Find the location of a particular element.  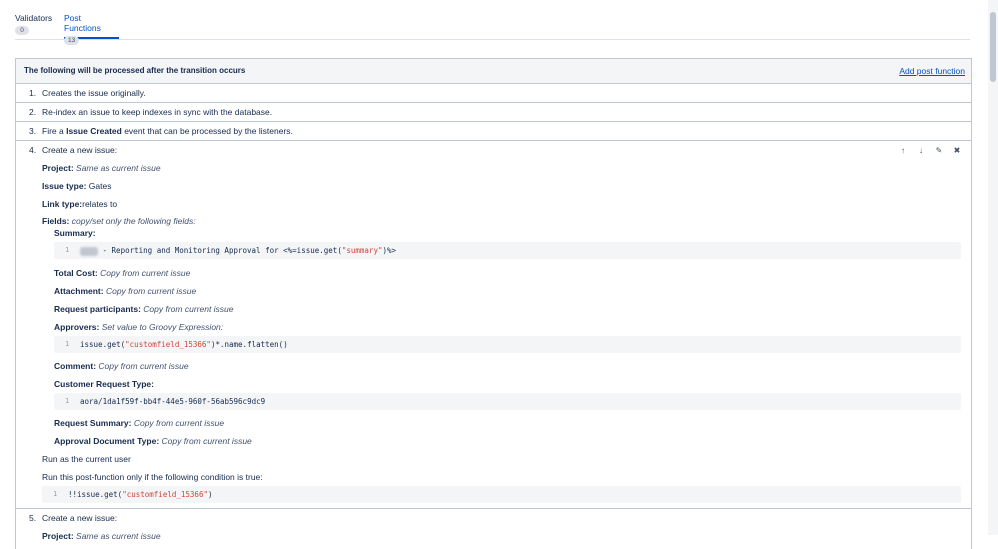

tab-validators: Validators 0 is located at coordinates (35, 26).